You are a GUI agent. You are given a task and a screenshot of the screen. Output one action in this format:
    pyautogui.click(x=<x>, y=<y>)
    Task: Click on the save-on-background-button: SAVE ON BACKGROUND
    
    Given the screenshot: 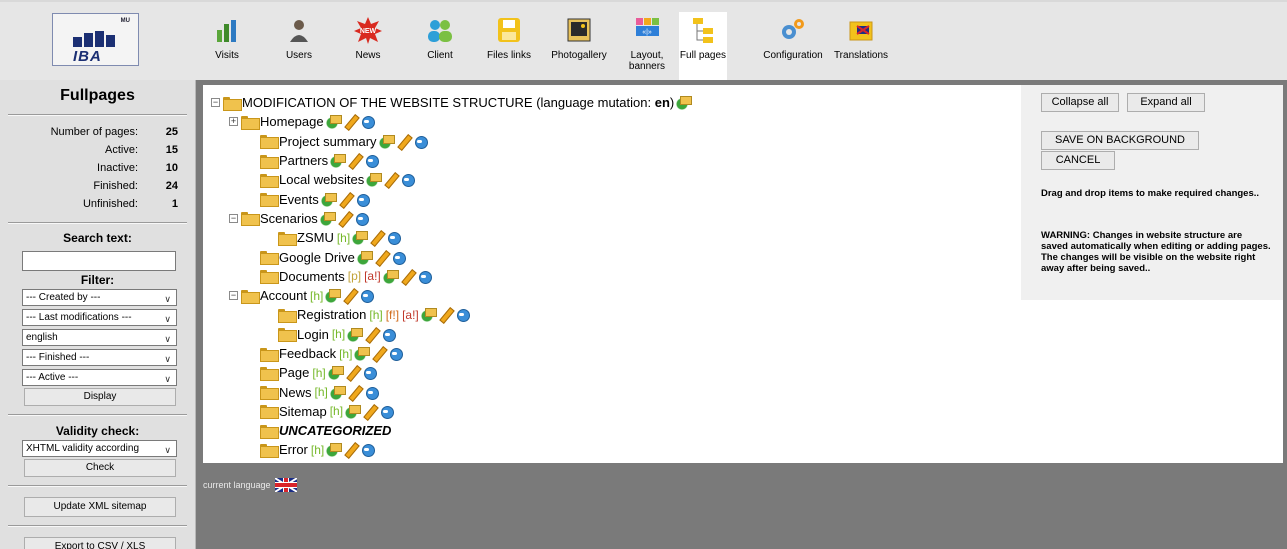 What is the action you would take?
    pyautogui.click(x=1120, y=140)
    